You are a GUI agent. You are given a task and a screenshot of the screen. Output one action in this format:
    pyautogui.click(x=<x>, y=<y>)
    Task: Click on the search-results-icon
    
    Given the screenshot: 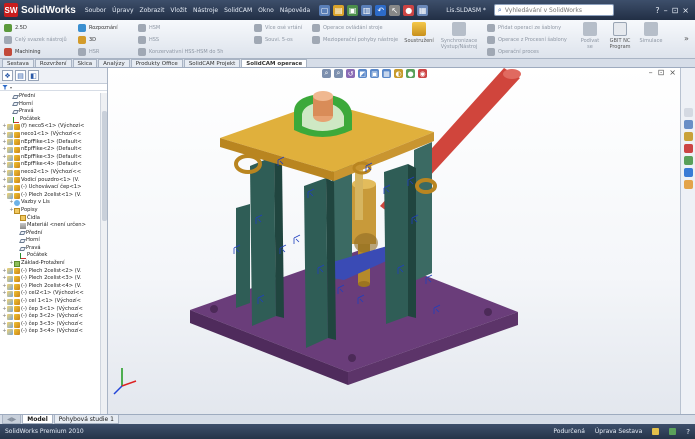 What is the action you would take?
    pyautogui.click(x=688, y=148)
    